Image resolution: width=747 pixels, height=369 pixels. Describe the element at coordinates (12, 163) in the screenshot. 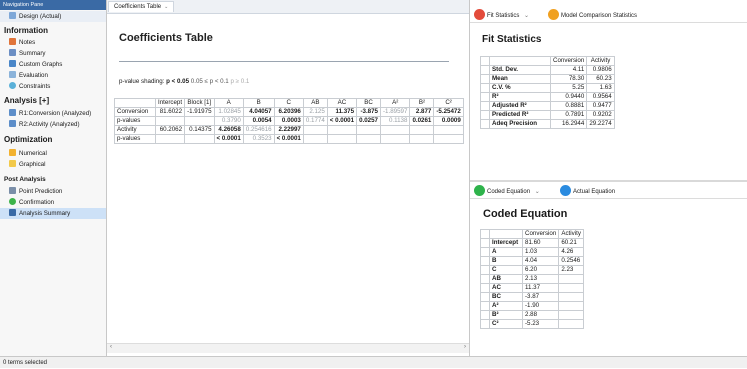

I see `lightbulb-icon` at that location.